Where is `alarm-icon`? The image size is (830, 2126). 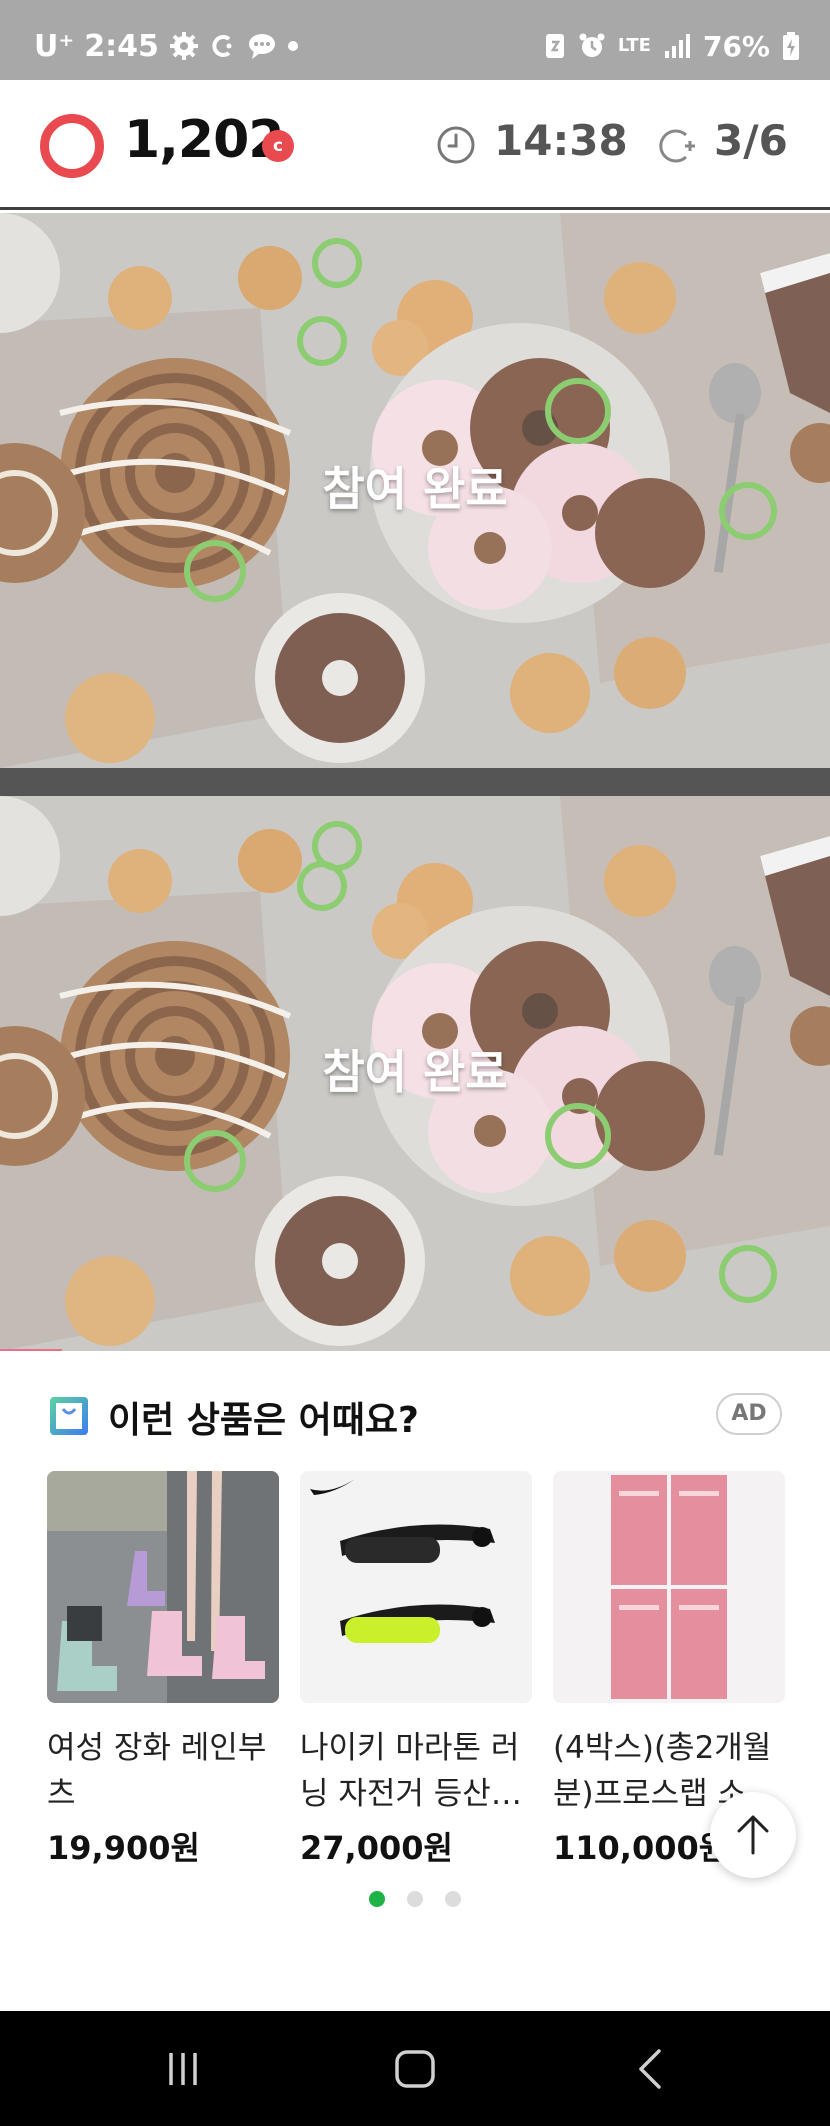
alarm-icon is located at coordinates (592, 46).